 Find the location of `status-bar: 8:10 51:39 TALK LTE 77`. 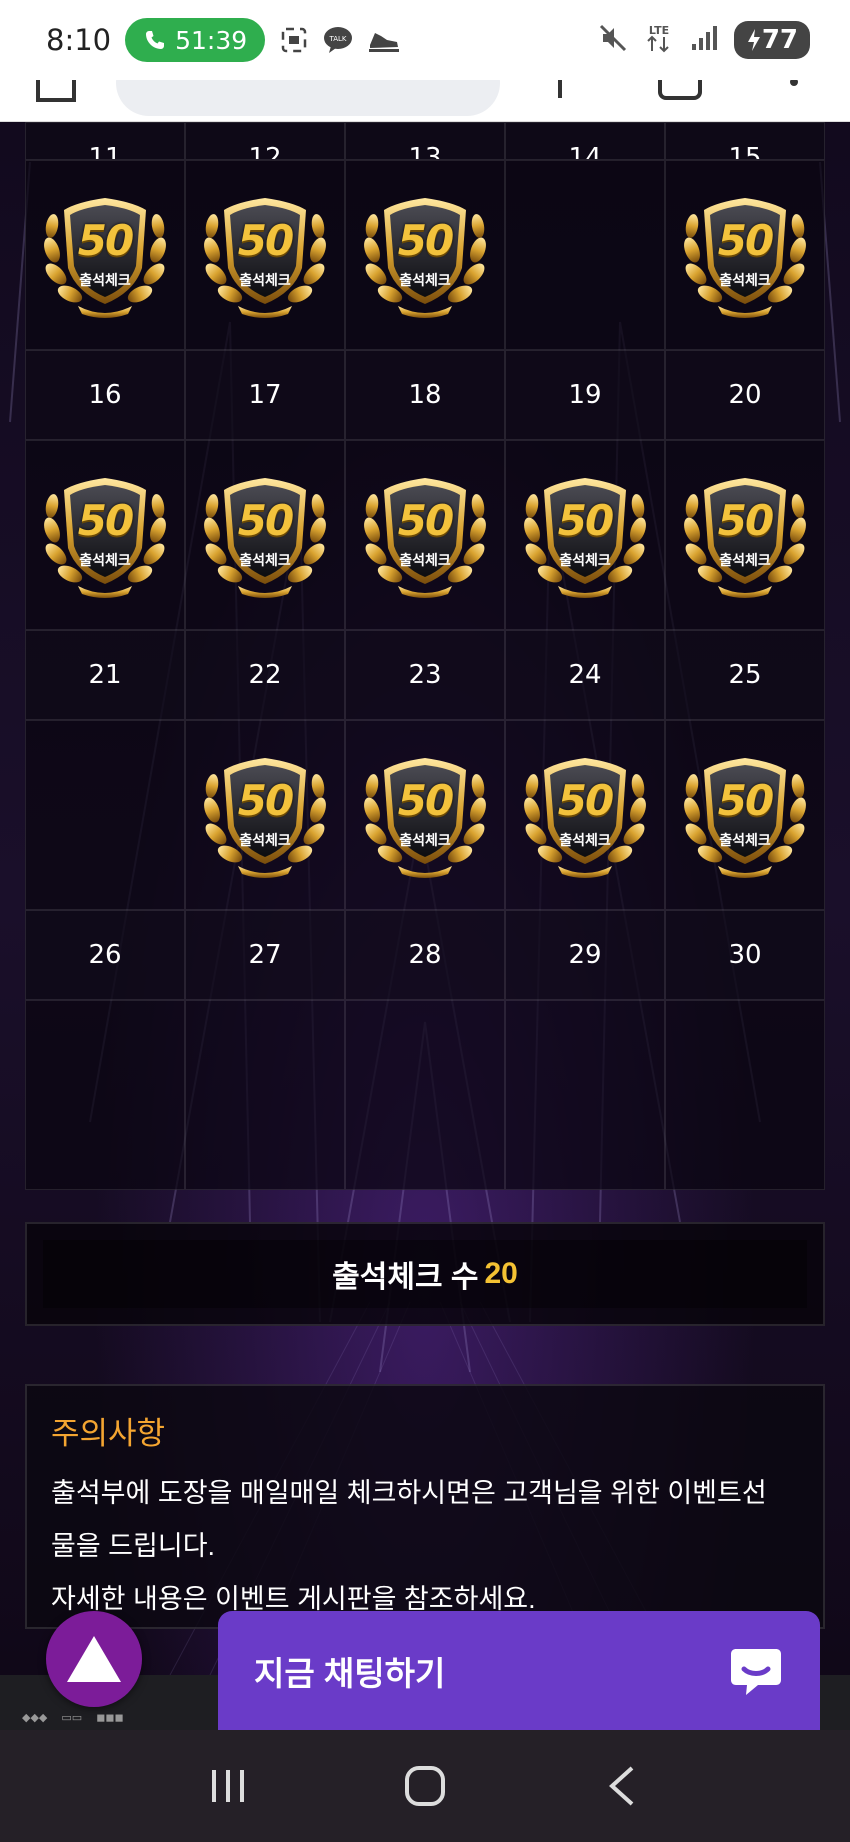

status-bar: 8:10 51:39 TALK LTE 77 is located at coordinates (425, 40).